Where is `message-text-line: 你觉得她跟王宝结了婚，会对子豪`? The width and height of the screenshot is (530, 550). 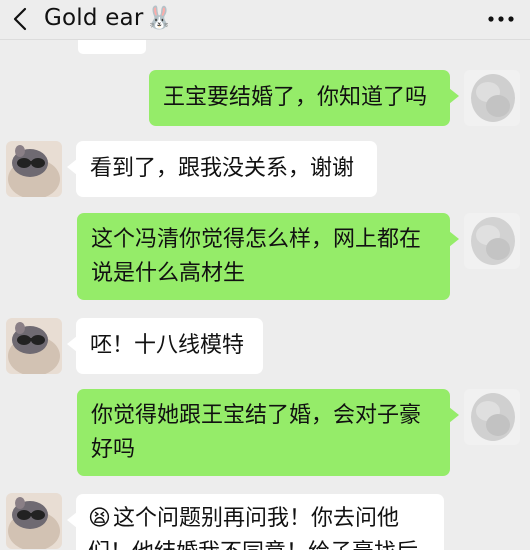 message-text-line: 你觉得她跟王宝结了婚，会对子豪 is located at coordinates (256, 415).